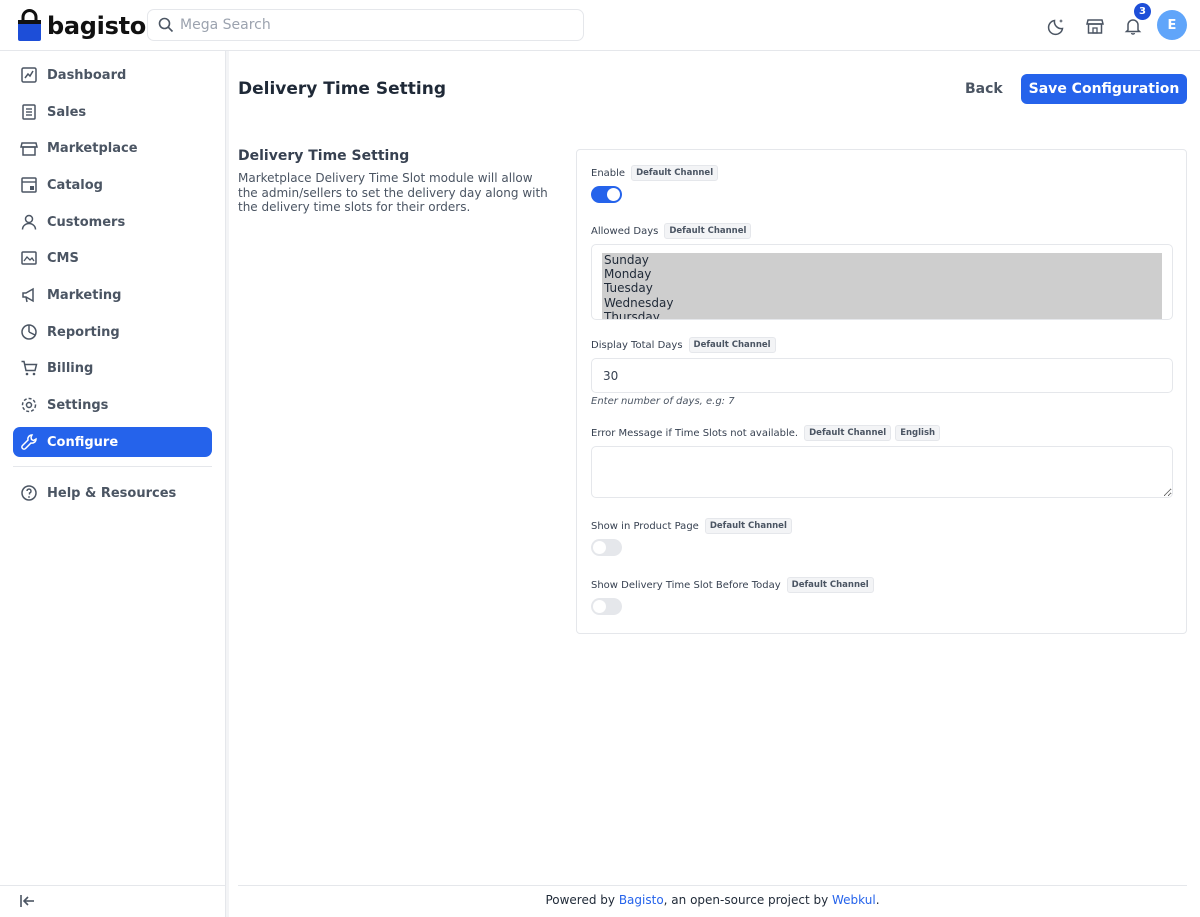  I want to click on sidebar-item-billing: Billing, so click(112, 368).